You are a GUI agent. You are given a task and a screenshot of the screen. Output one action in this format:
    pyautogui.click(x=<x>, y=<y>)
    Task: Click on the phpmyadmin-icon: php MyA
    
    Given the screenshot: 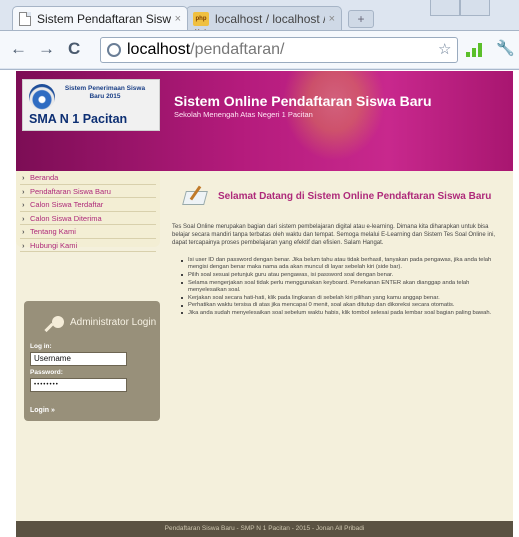 What is the action you would take?
    pyautogui.click(x=201, y=23)
    